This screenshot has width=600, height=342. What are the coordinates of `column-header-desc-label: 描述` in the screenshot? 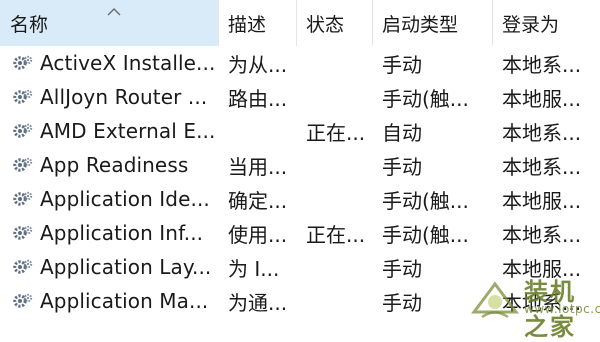 It's located at (247, 24).